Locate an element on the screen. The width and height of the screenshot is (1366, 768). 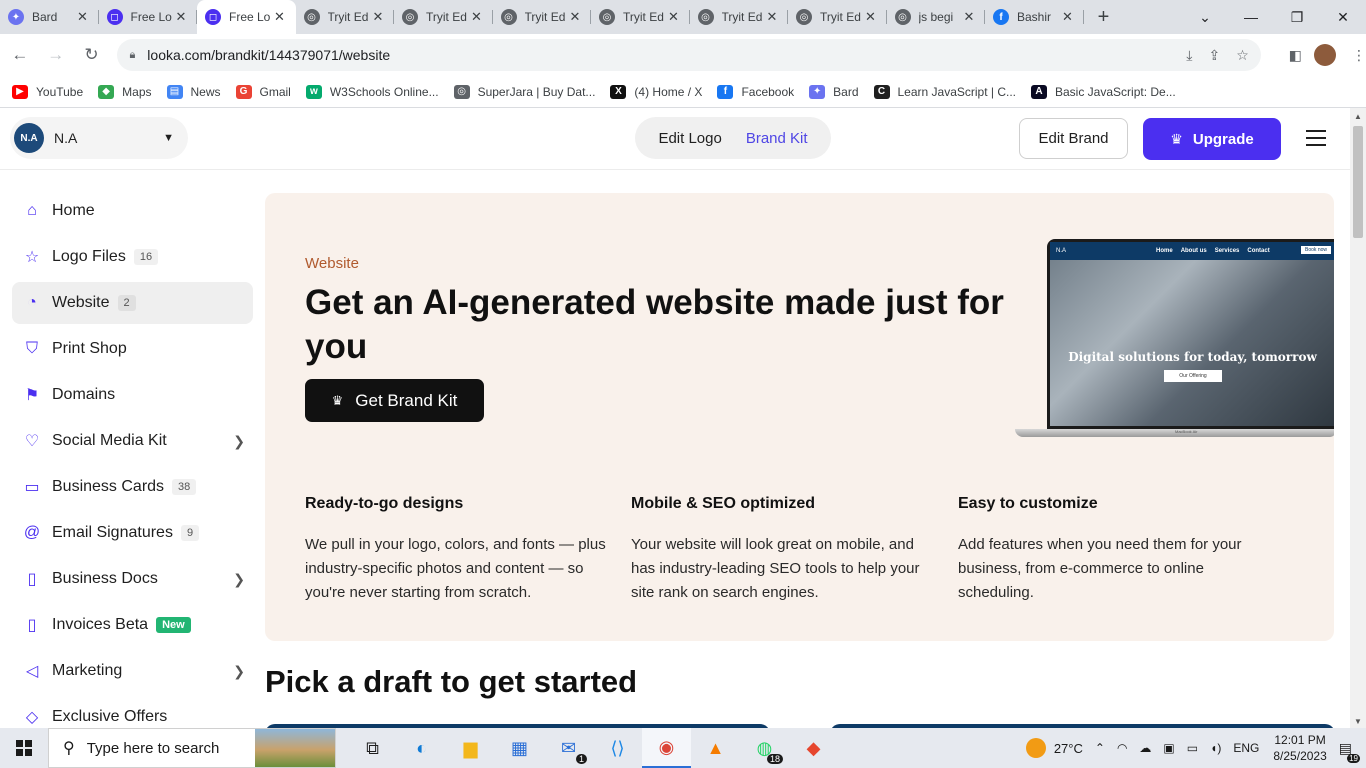
close-window-button: ✕ is located at coordinates (1343, 17).